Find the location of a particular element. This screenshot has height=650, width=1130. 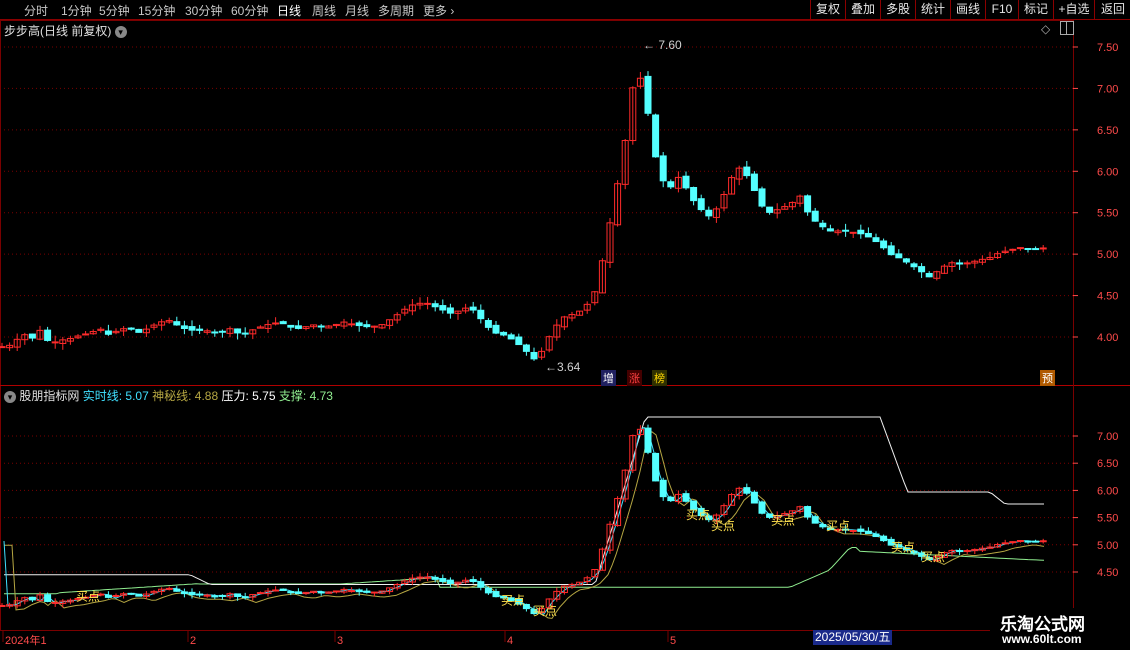

main-chart-title: 步步高(日线 前复权) ▾ is located at coordinates (65, 30).